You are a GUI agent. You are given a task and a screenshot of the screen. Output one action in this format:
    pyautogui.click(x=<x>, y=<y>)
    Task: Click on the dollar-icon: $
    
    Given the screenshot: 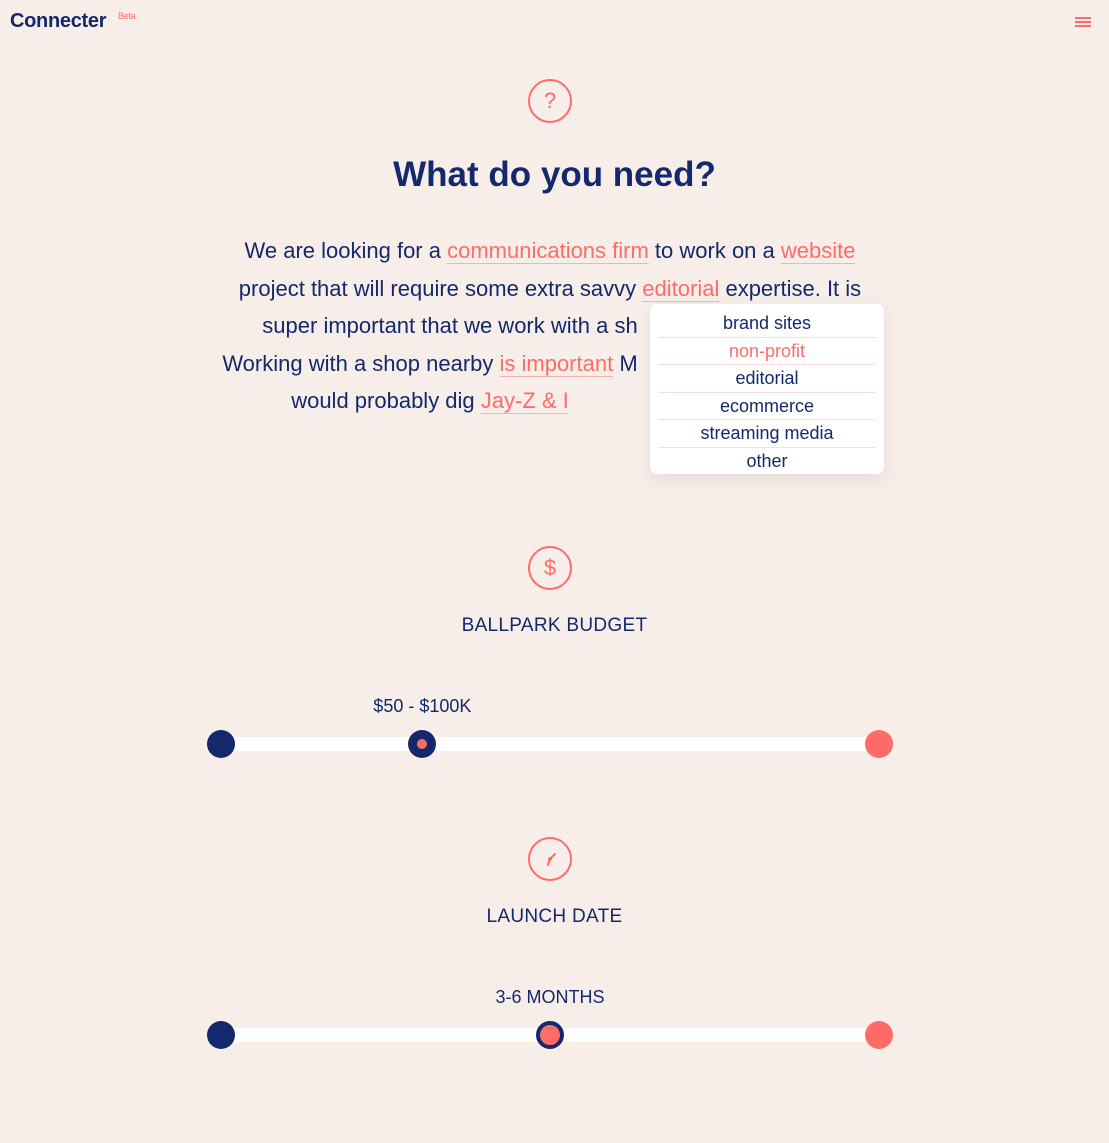 What is the action you would take?
    pyautogui.click(x=550, y=568)
    